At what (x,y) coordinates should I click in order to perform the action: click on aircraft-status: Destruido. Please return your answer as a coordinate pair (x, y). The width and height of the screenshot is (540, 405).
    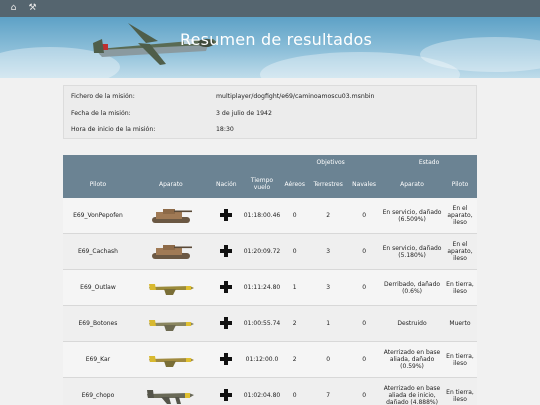
    Looking at the image, I should click on (412, 323).